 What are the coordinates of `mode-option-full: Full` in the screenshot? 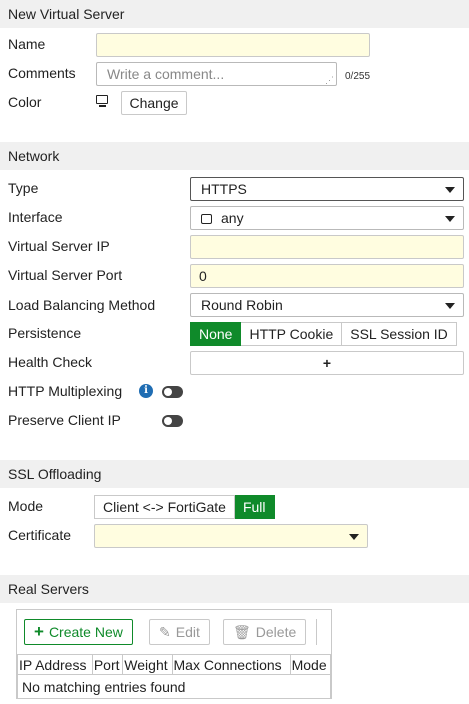 It's located at (254, 507).